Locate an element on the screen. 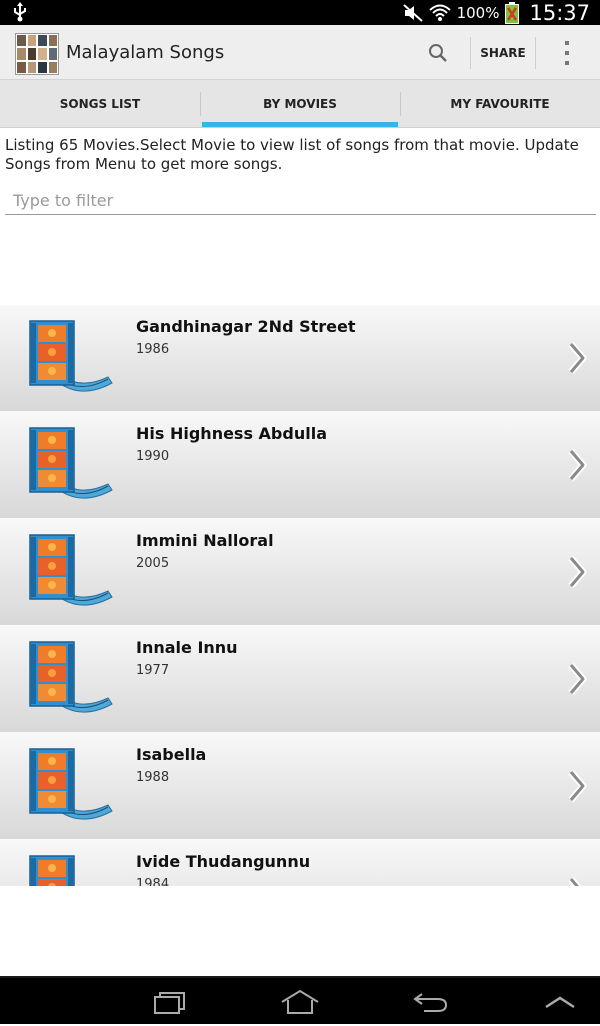 The width and height of the screenshot is (600, 1026). search-button is located at coordinates (438, 53).